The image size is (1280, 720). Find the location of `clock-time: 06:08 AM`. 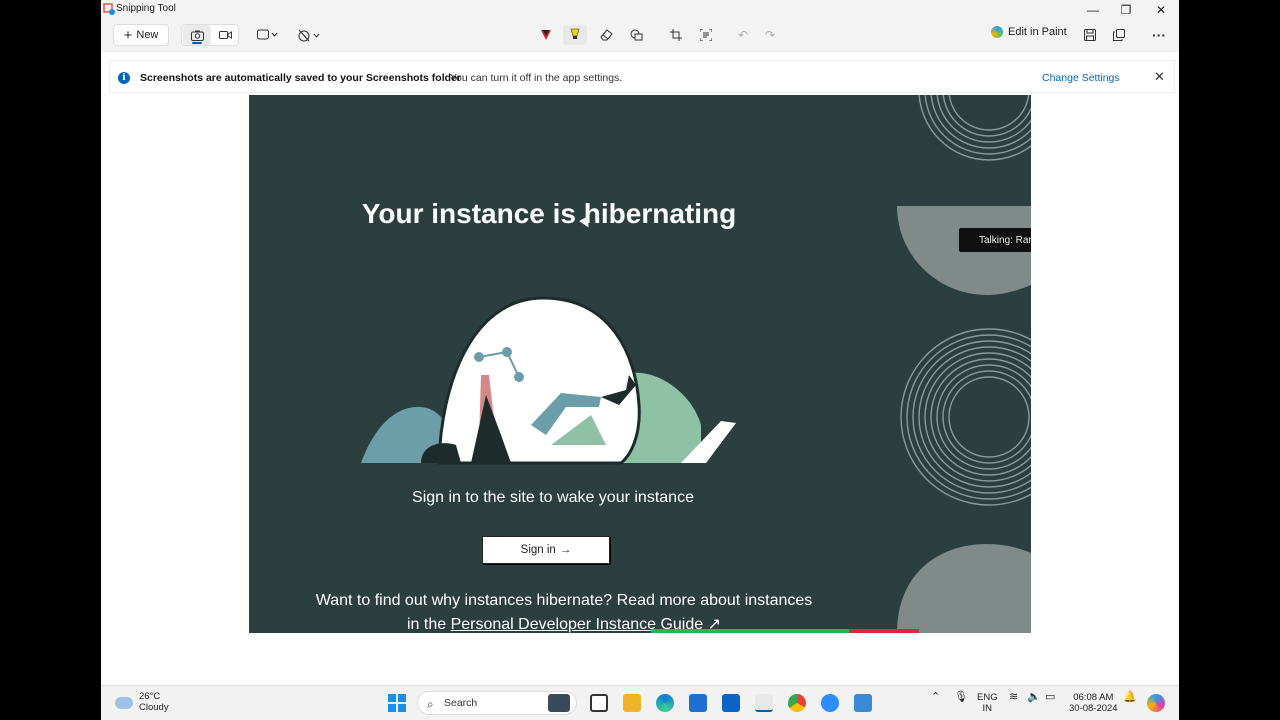

clock-time: 06:08 AM is located at coordinates (1093, 697).